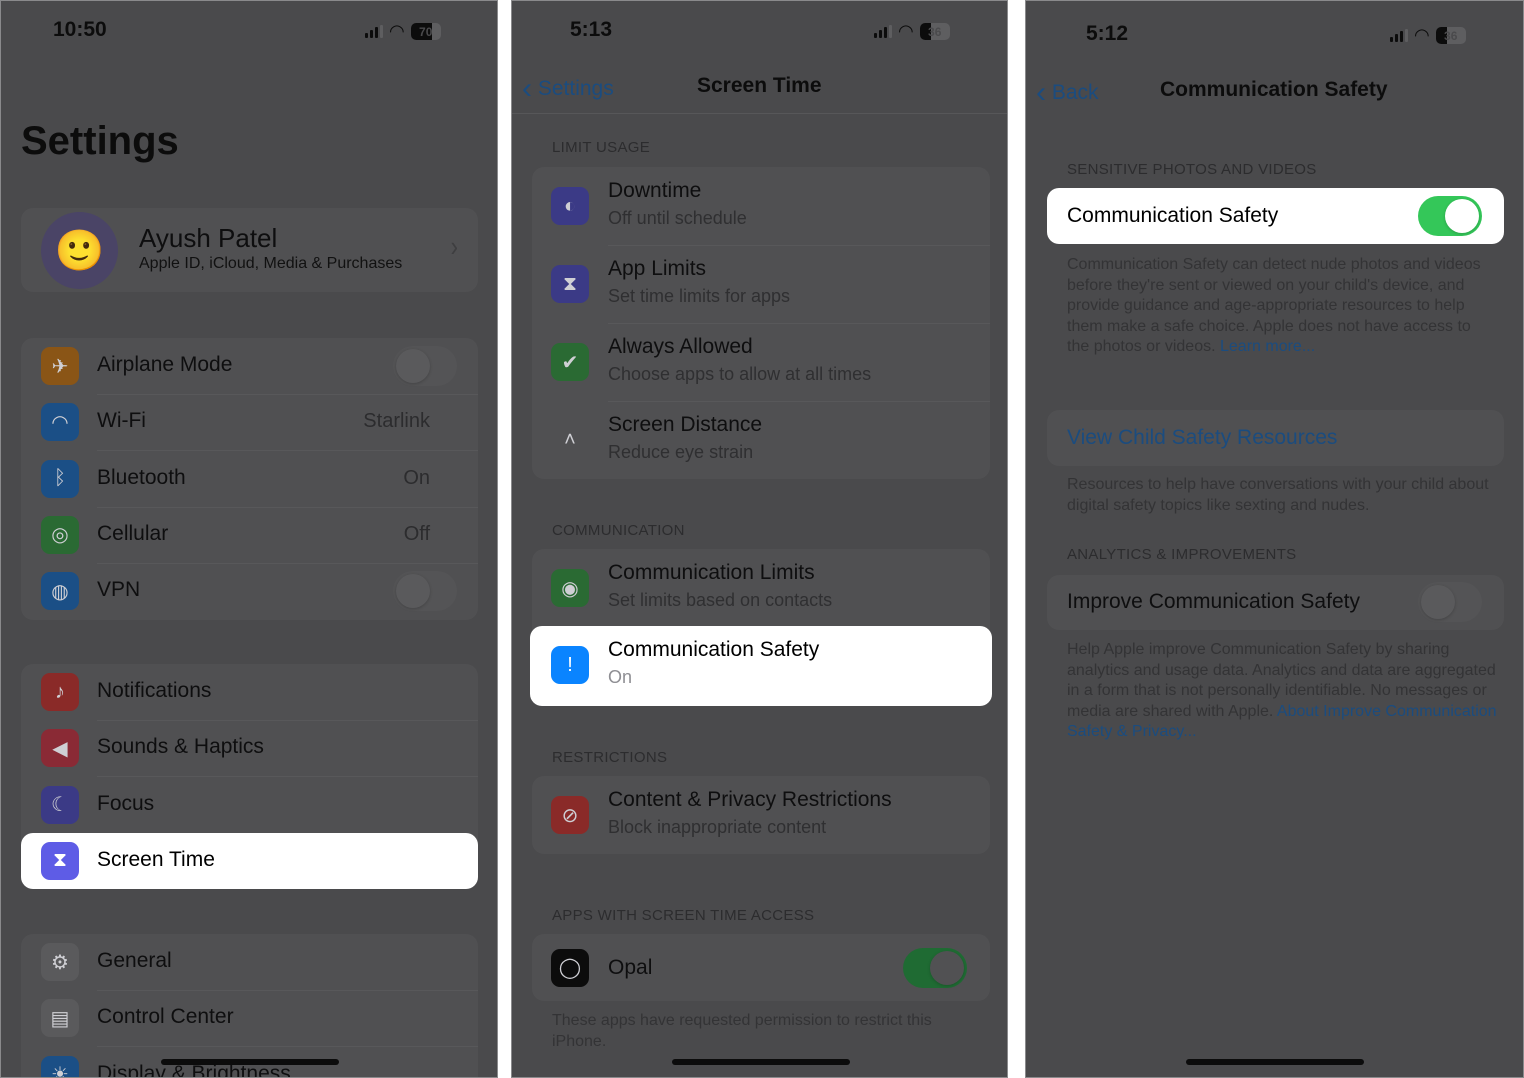 The height and width of the screenshot is (1078, 1524). What do you see at coordinates (154, 690) in the screenshot?
I see `row-label: Notifications` at bounding box center [154, 690].